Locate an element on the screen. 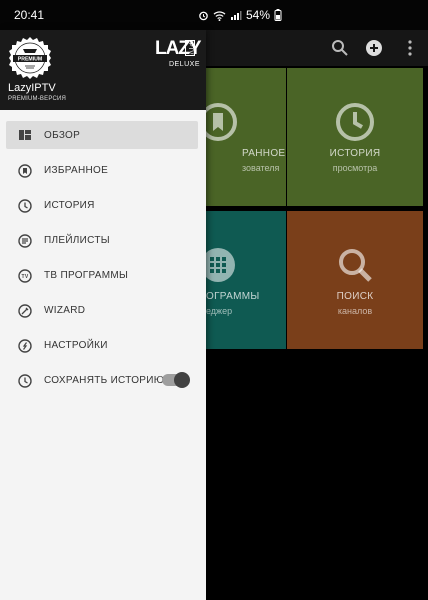  save-history-toggle is located at coordinates (176, 380).